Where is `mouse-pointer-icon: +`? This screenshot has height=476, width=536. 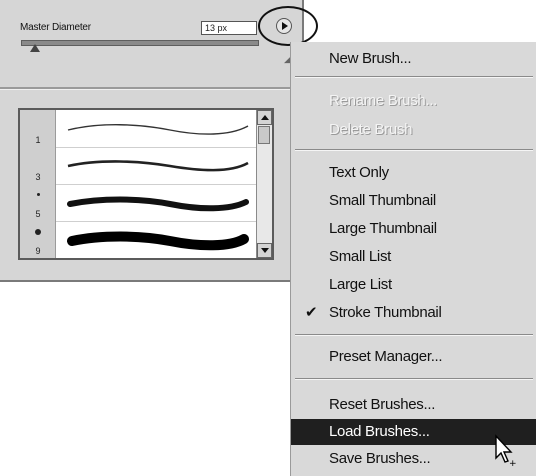
mouse-pointer-icon: + is located at coordinates (506, 451).